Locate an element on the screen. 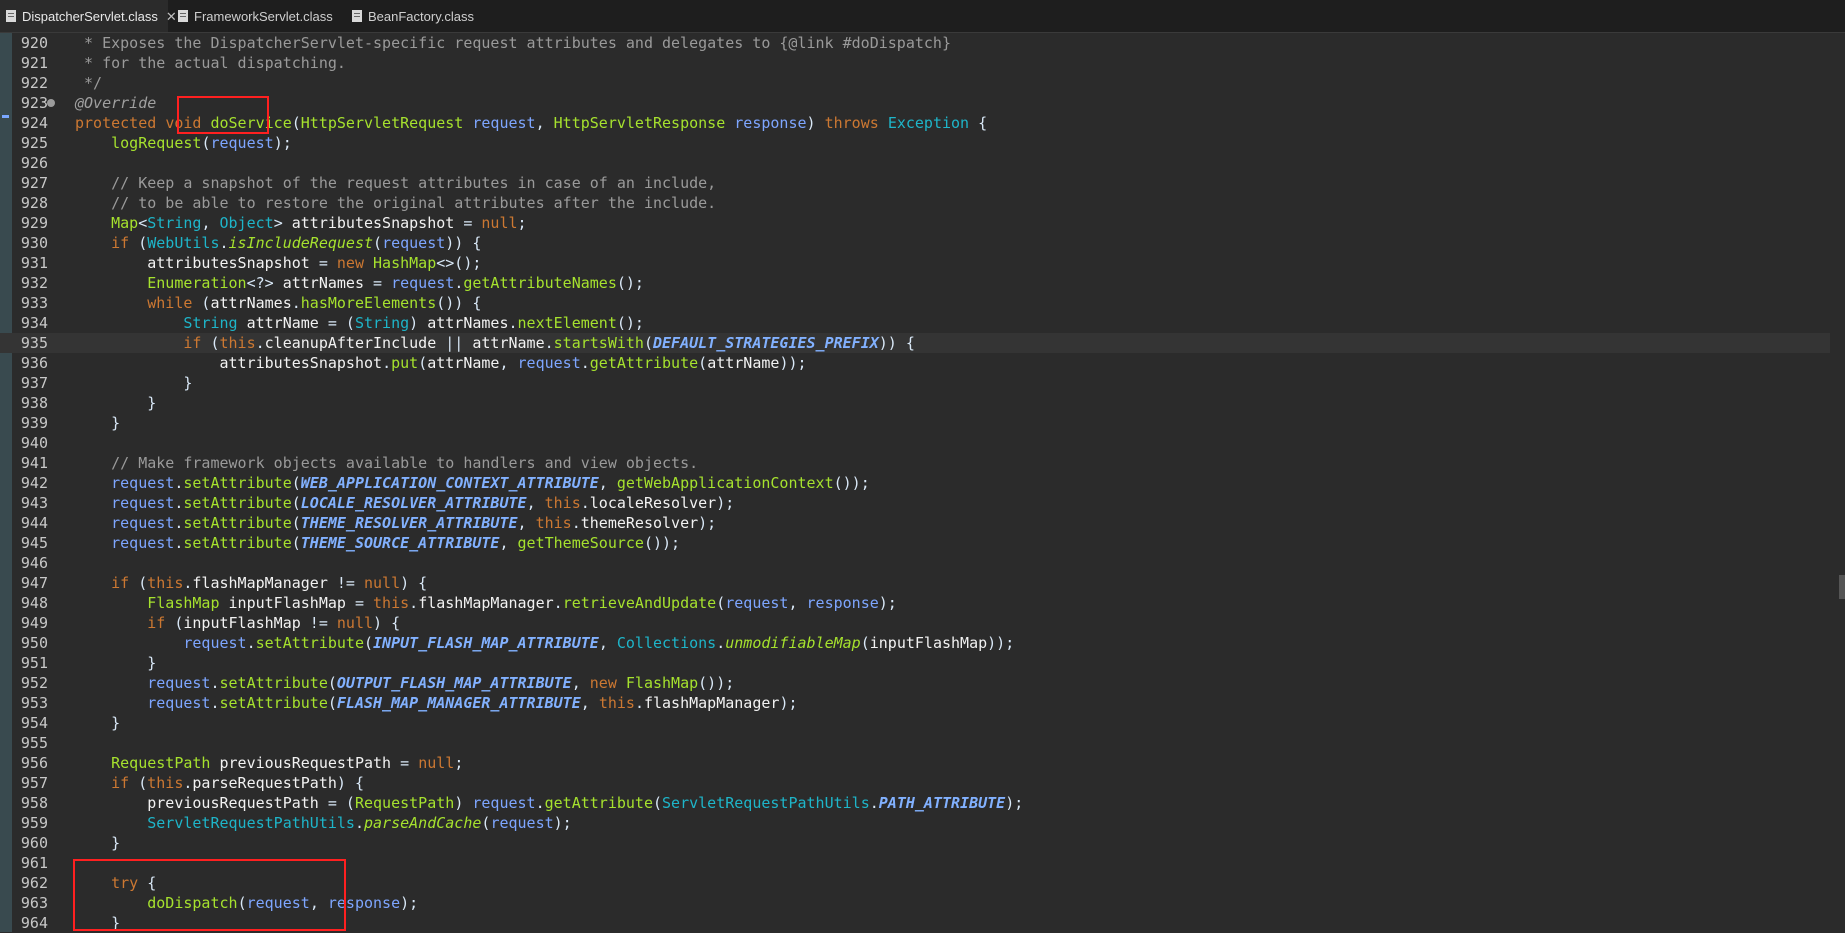 Image resolution: width=1845 pixels, height=933 pixels. code-text: if (this.parseRequestPath) { is located at coordinates (219, 783).